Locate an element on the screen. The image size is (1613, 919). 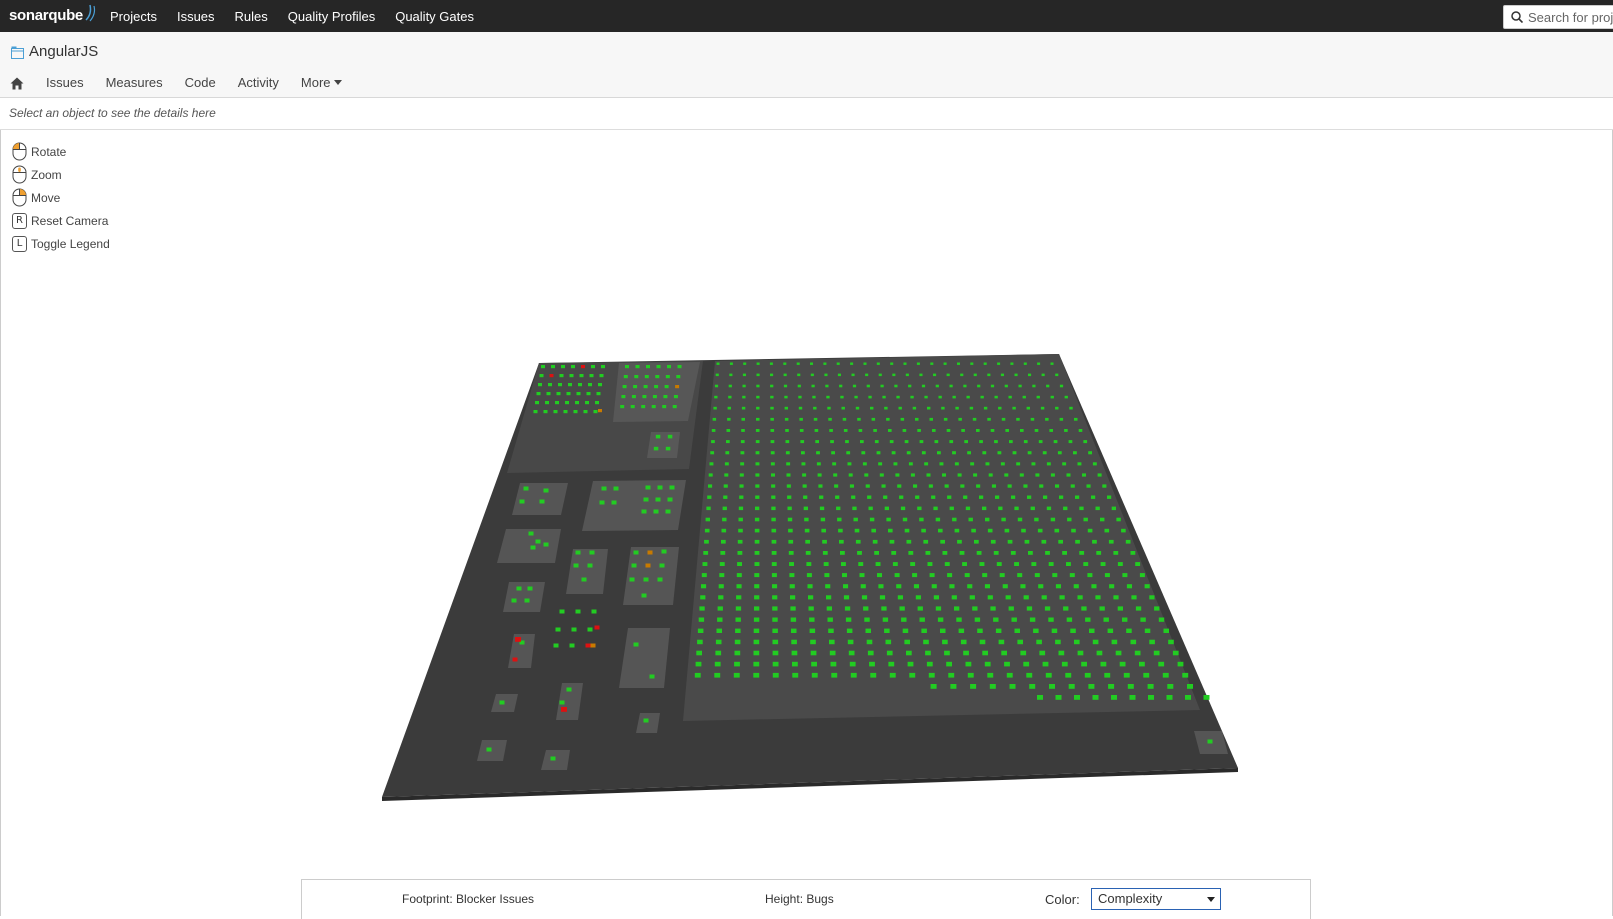
project-nav-more: More is located at coordinates (321, 83).